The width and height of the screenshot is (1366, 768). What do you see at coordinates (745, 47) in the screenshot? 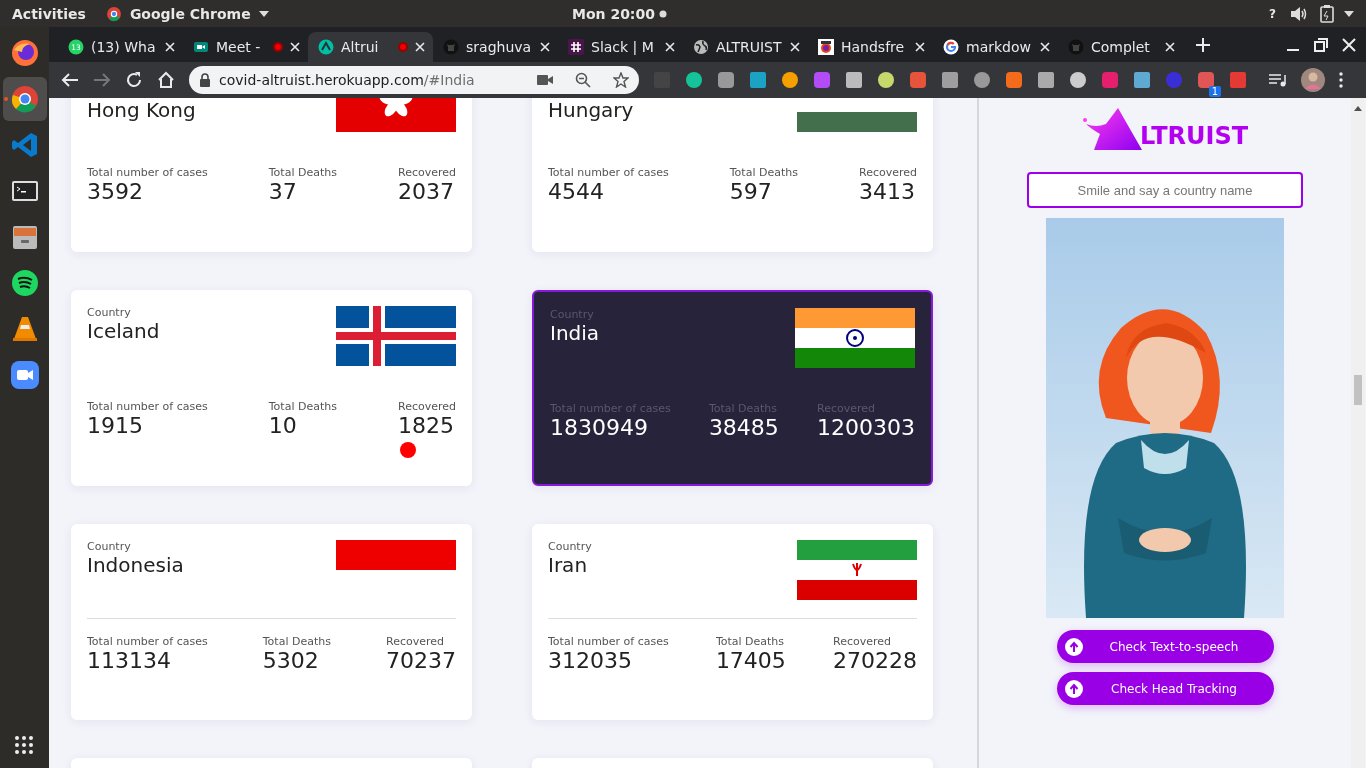
I see `browser-tab: ALTRUIST` at bounding box center [745, 47].